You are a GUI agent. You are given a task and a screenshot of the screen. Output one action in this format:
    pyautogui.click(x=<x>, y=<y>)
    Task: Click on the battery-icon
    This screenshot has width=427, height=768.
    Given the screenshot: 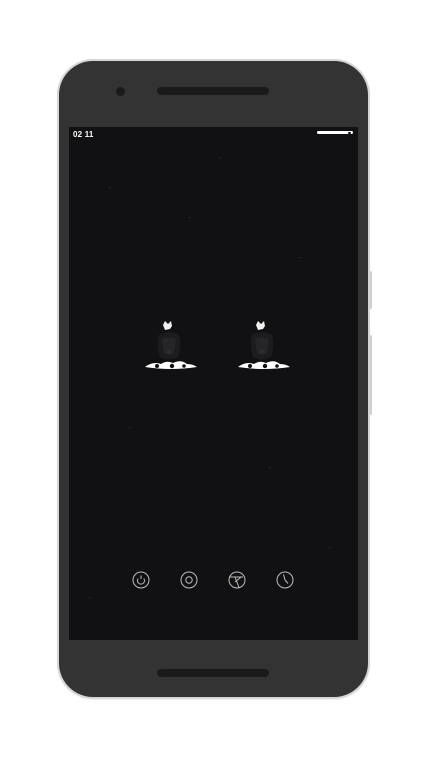 What is the action you would take?
    pyautogui.click(x=335, y=132)
    